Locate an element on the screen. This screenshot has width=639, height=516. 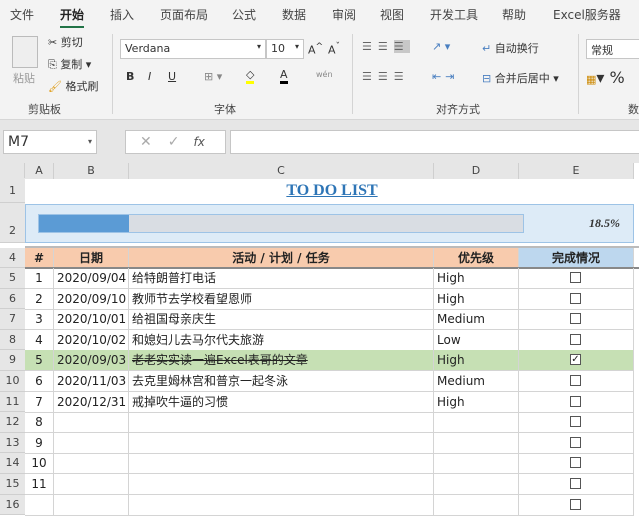
cell-n: 9 is located at coordinates (39, 443).